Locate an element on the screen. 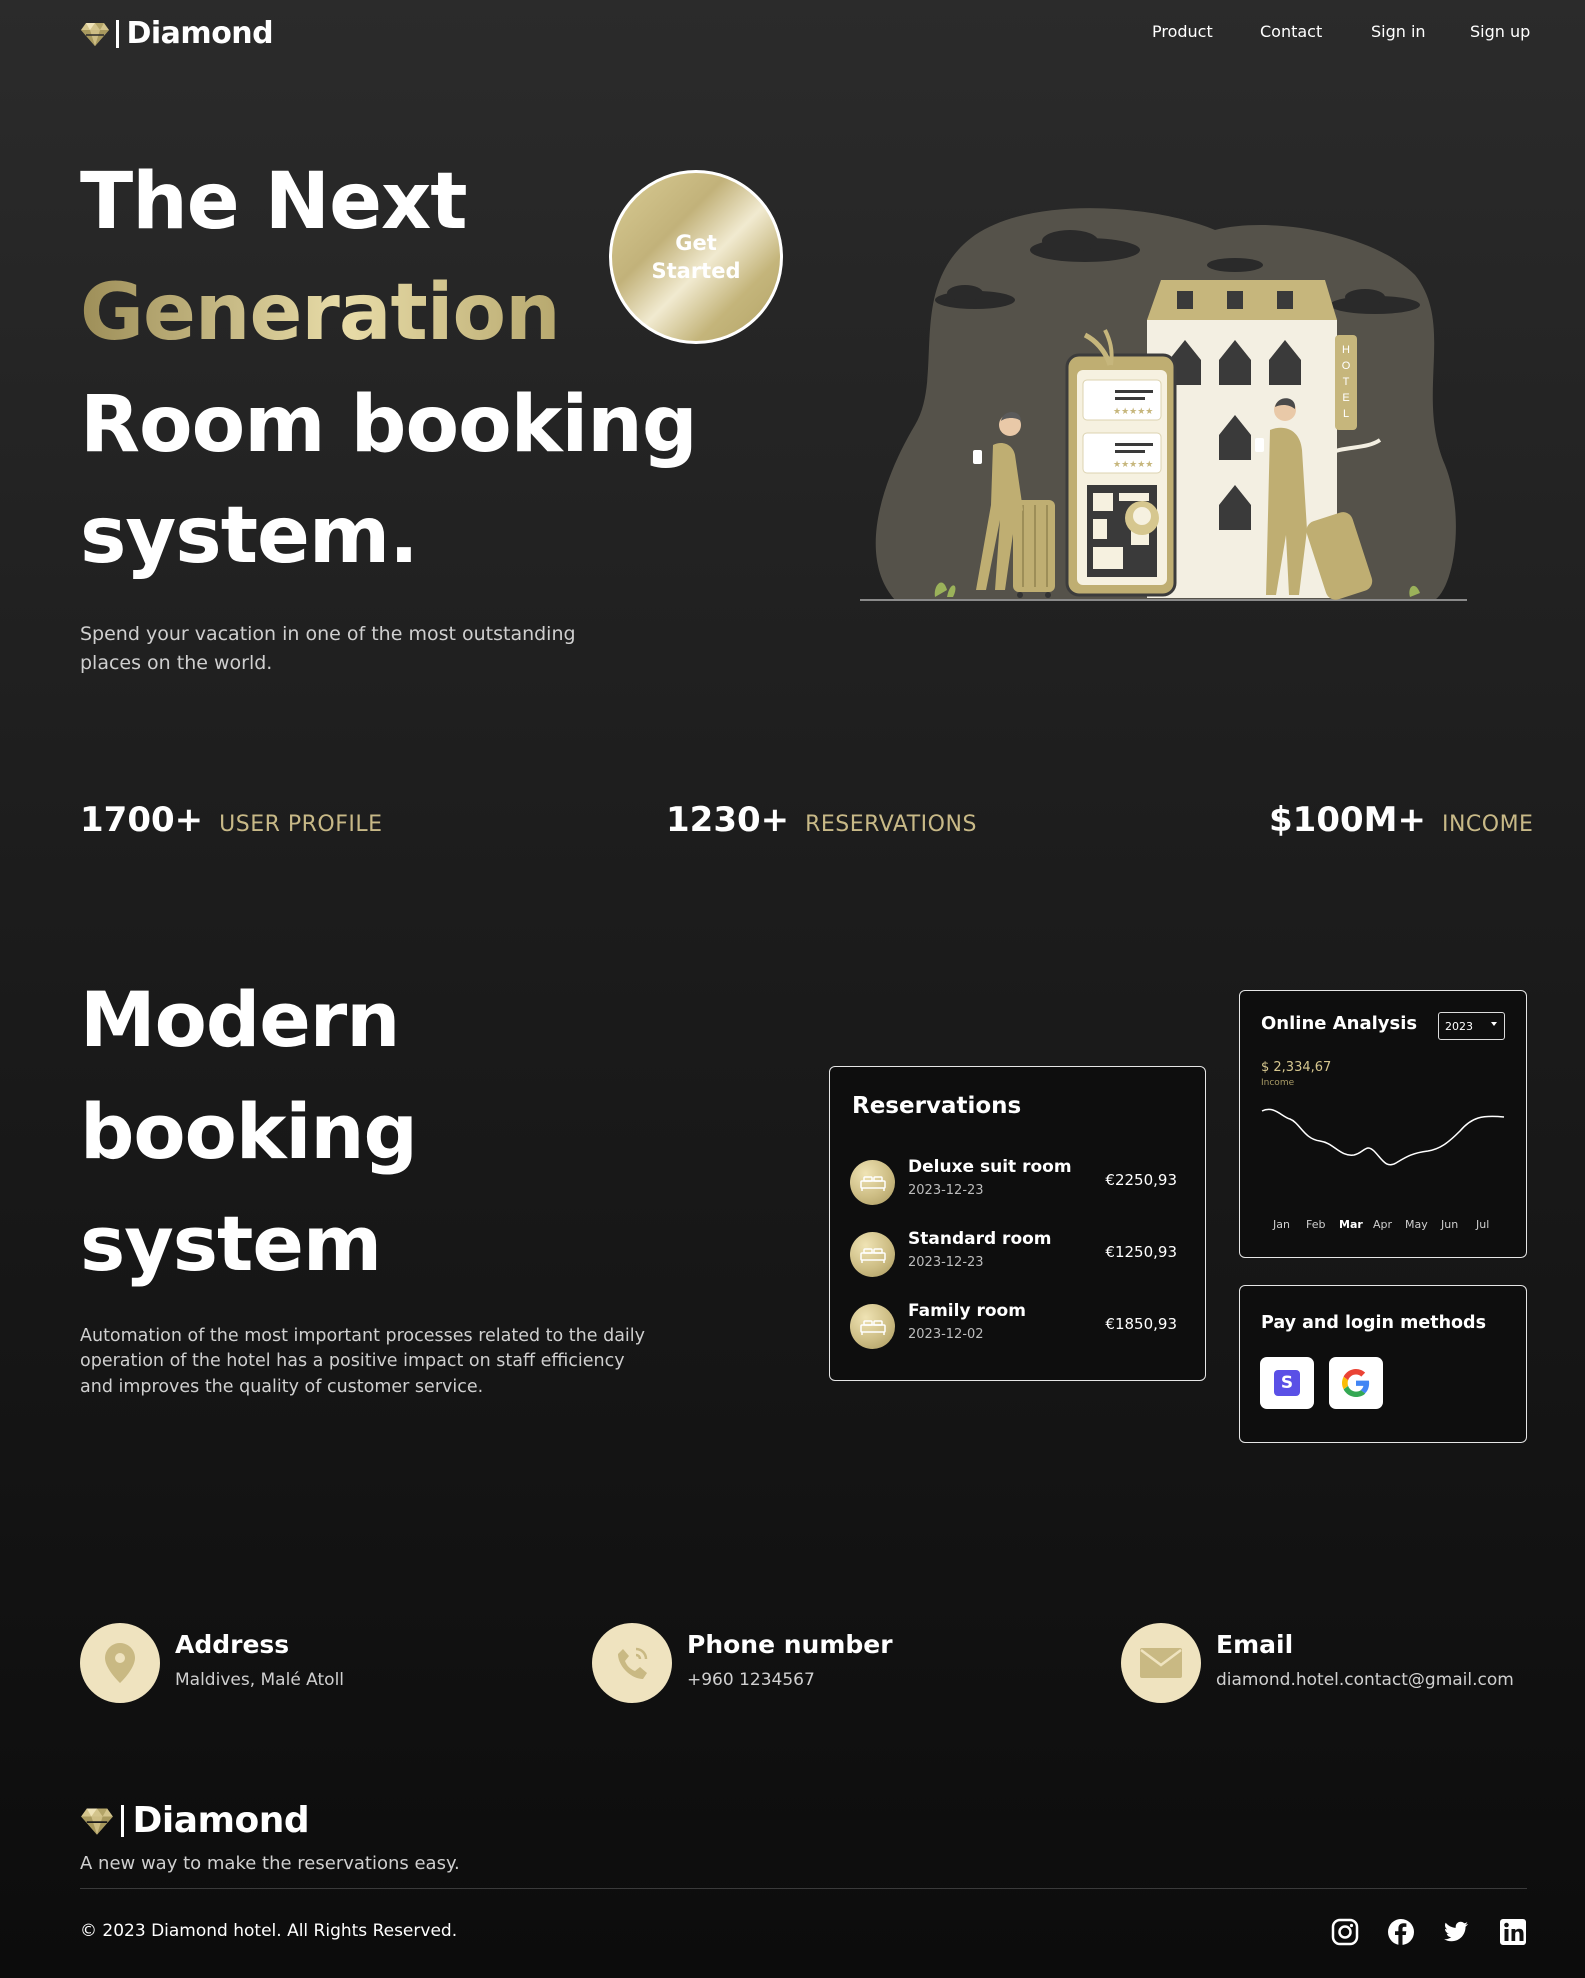  linkedin-icon is located at coordinates (1513, 1932).